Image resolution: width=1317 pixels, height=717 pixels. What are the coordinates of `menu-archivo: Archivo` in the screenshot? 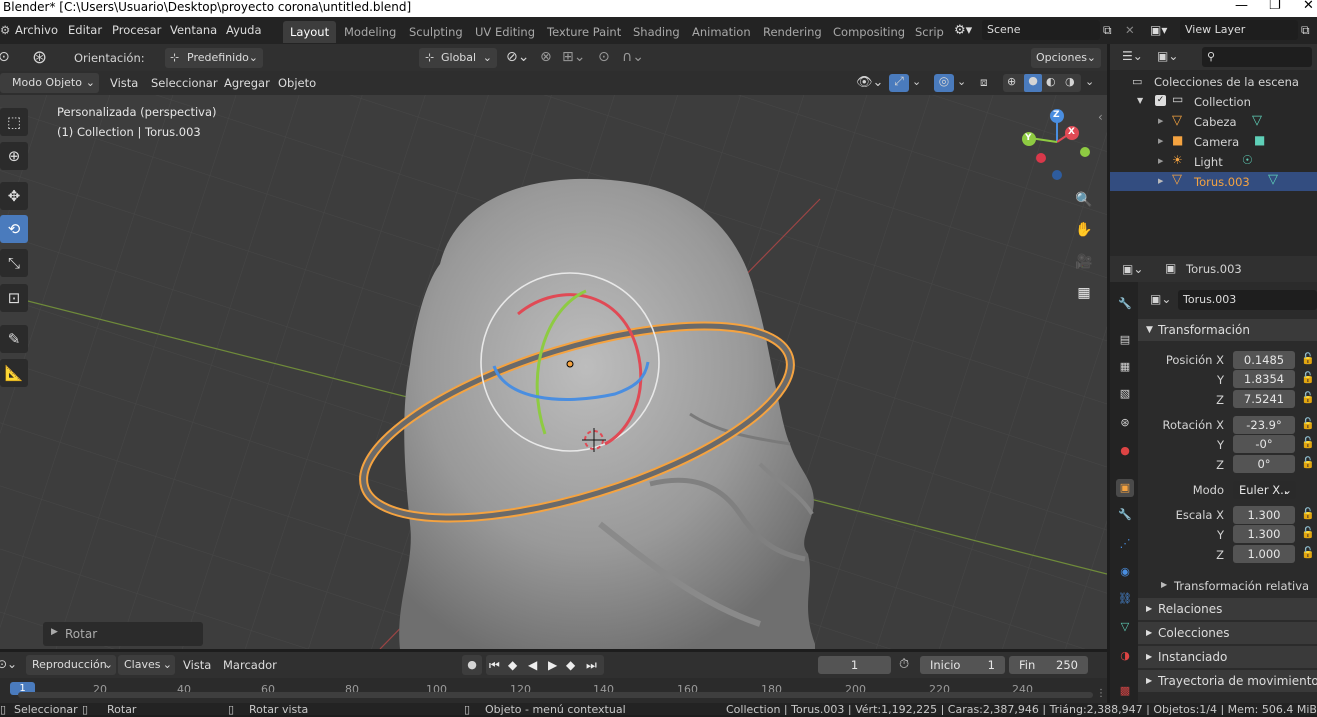 It's located at (36, 30).